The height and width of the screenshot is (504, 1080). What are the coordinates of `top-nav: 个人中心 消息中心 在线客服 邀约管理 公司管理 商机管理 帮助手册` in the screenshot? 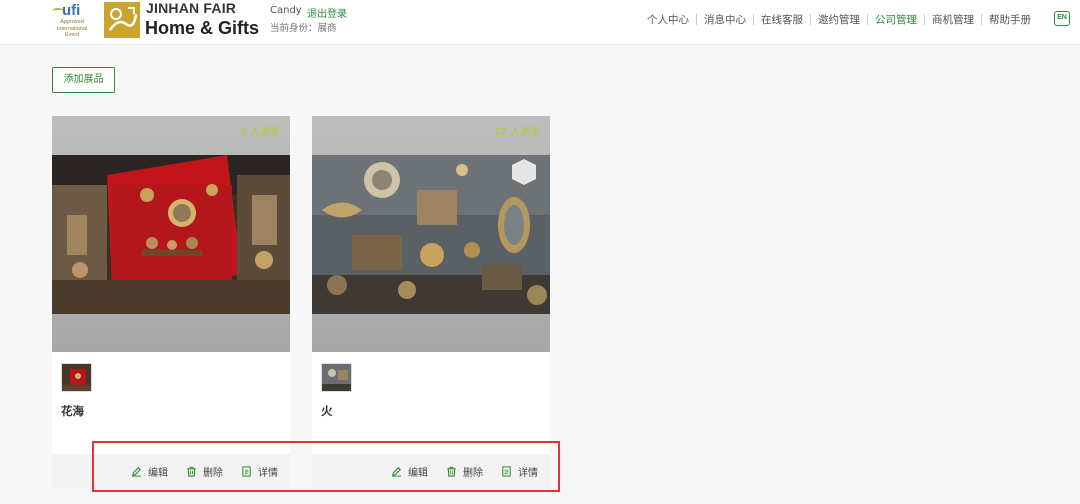 It's located at (839, 19).